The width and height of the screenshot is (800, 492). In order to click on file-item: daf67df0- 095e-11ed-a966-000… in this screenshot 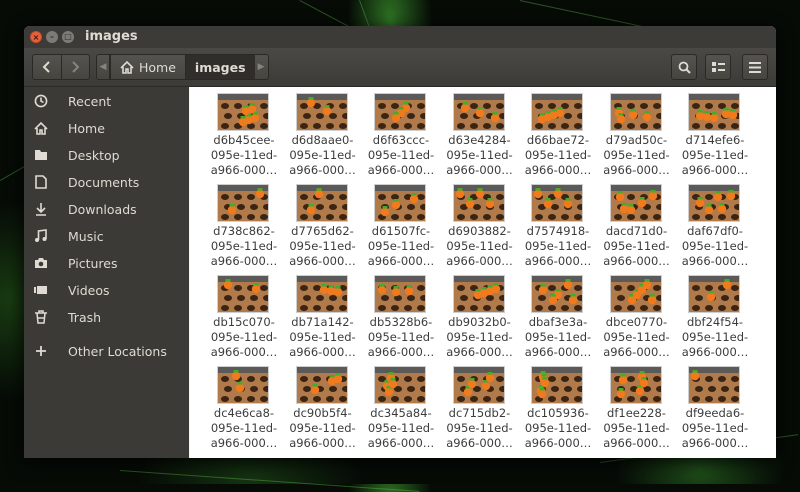, I will do `click(715, 224)`.